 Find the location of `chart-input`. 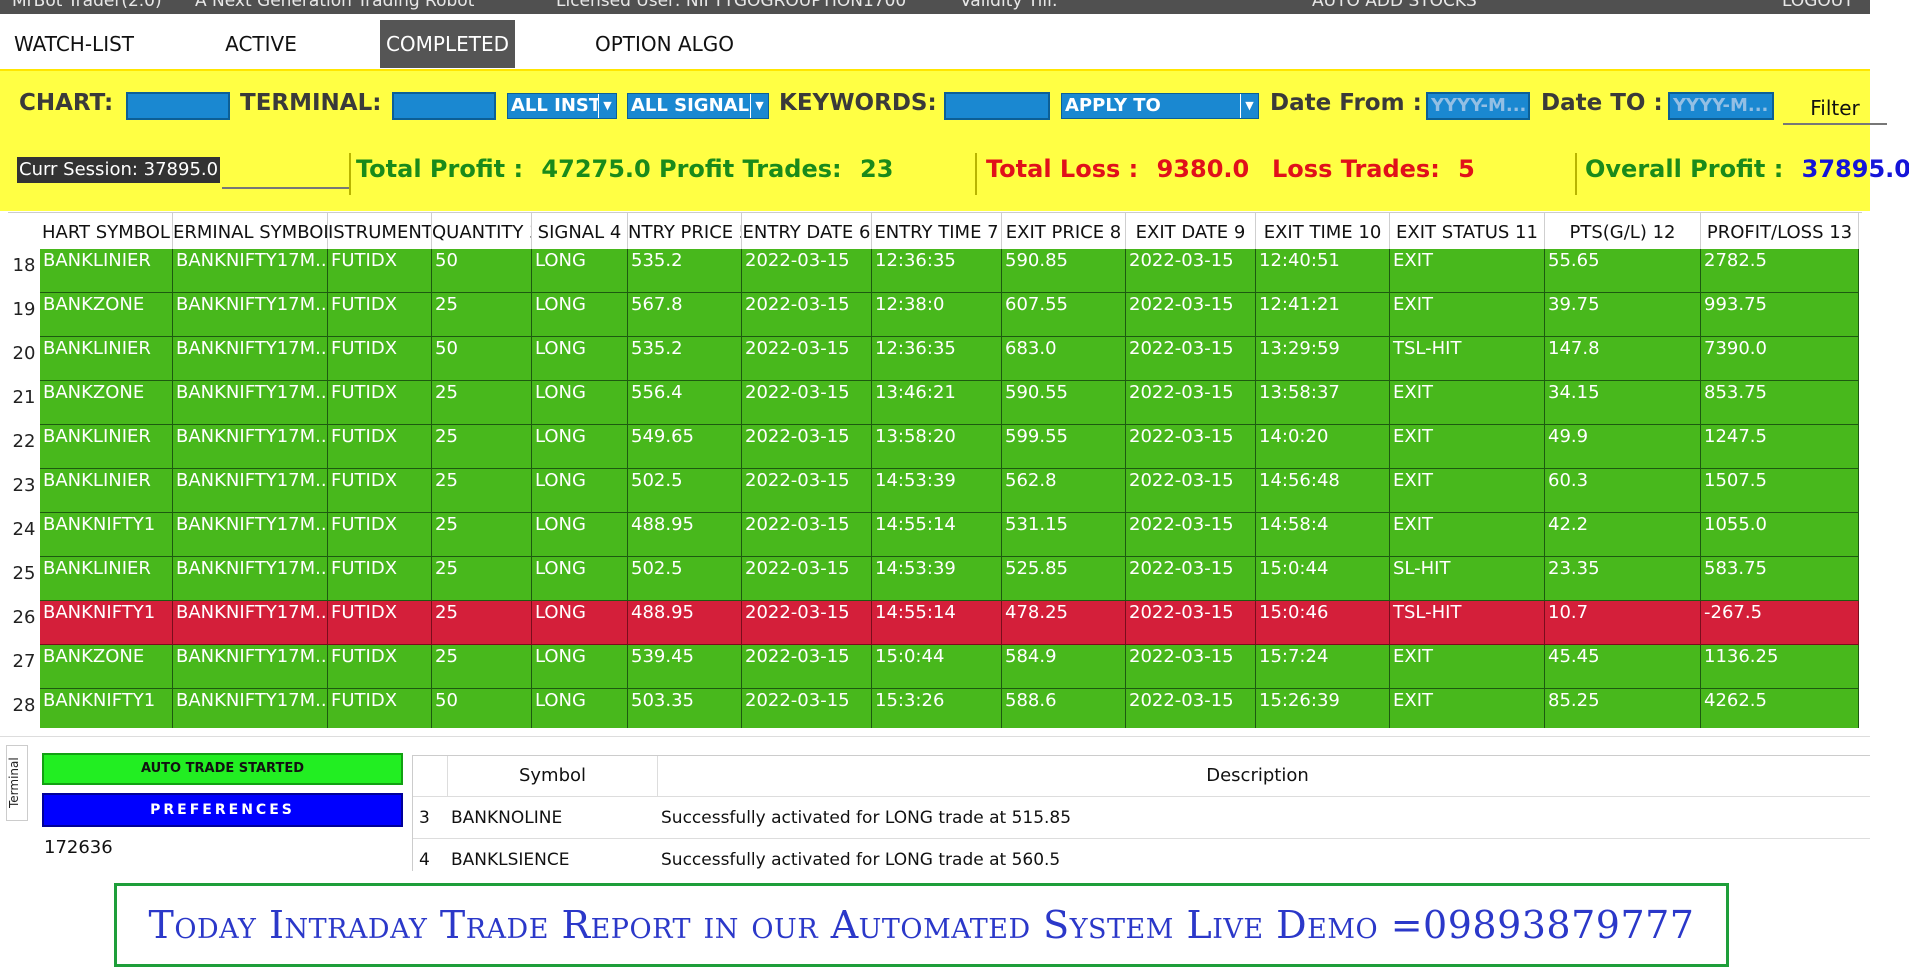

chart-input is located at coordinates (178, 106).